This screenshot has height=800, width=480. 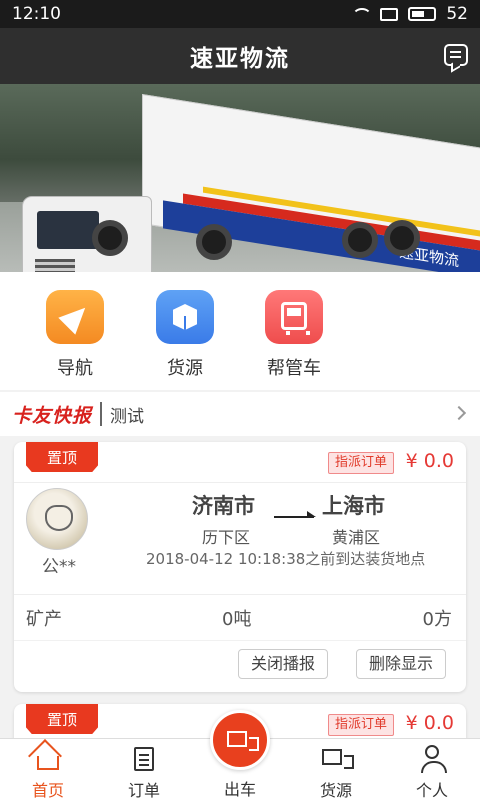 I want to click on wifi-icon, so click(x=360, y=14).